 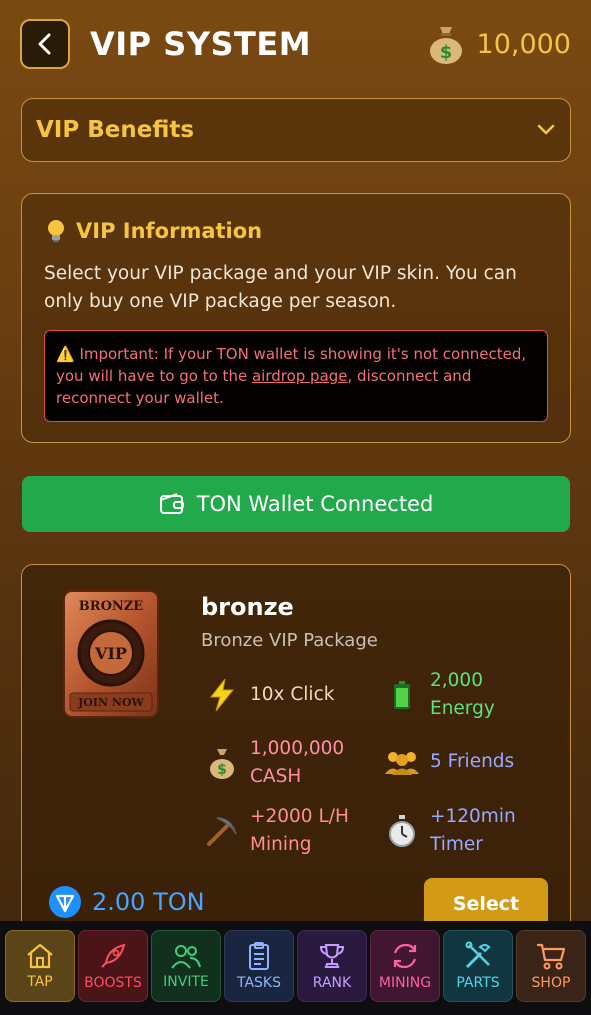 What do you see at coordinates (276, 776) in the screenshot?
I see `cash-label: CASH` at bounding box center [276, 776].